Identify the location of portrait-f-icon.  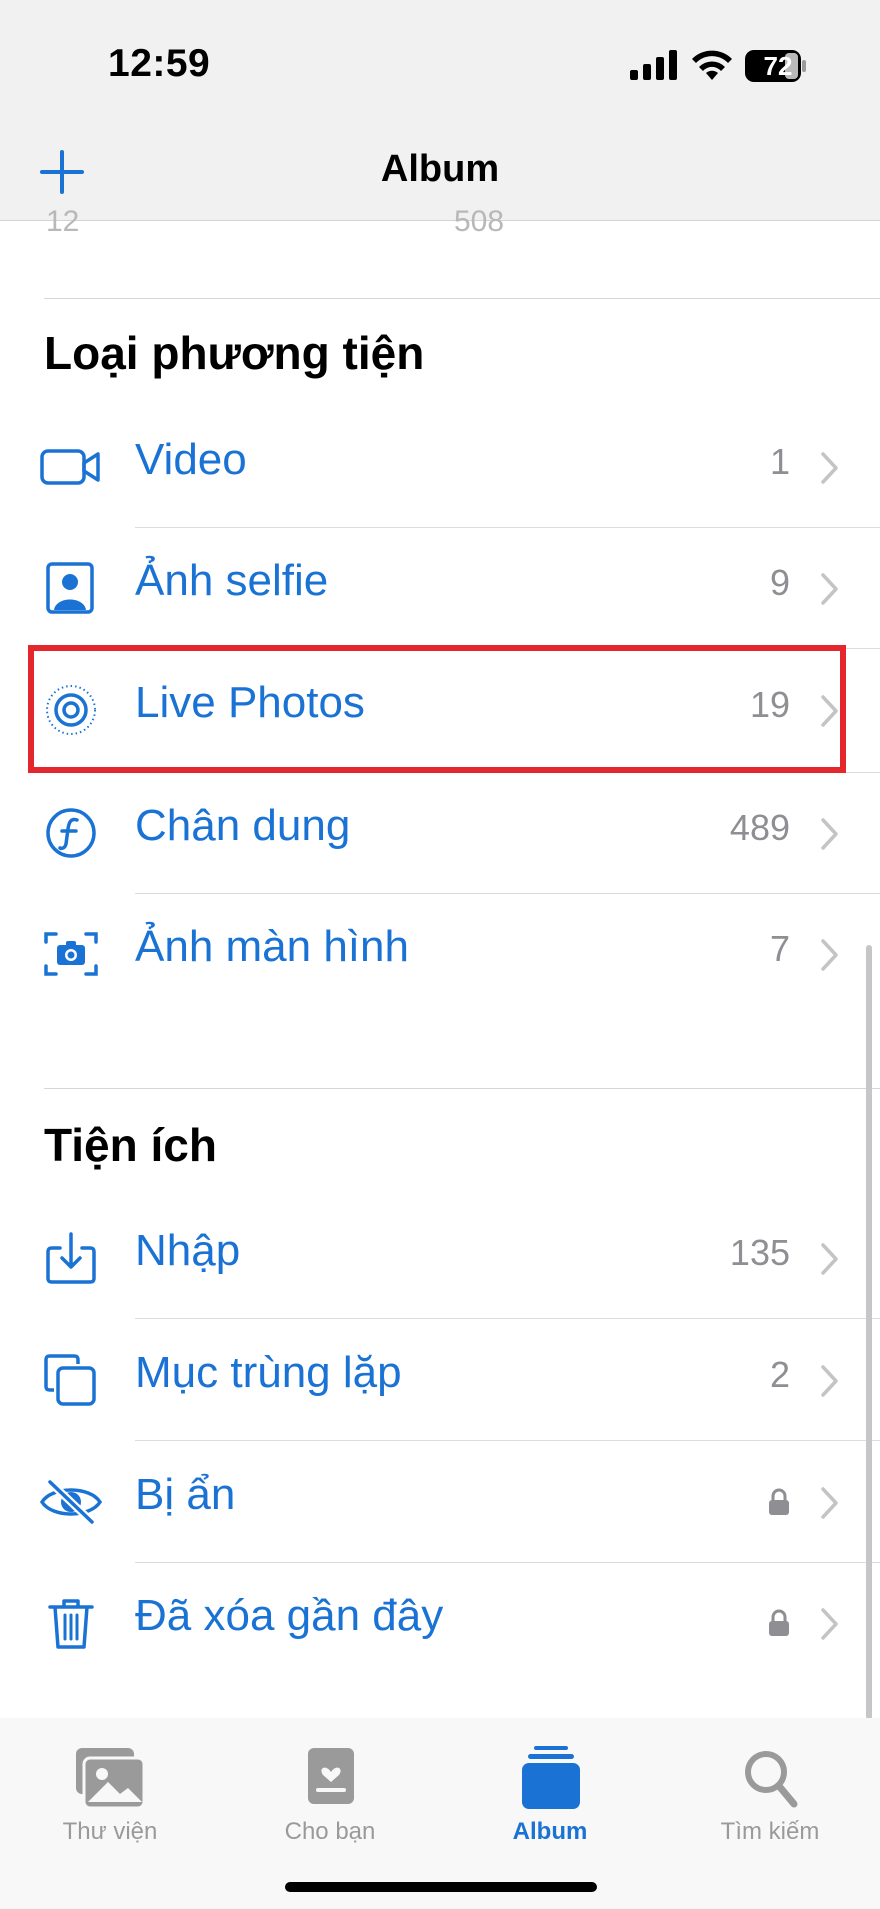
(71, 833).